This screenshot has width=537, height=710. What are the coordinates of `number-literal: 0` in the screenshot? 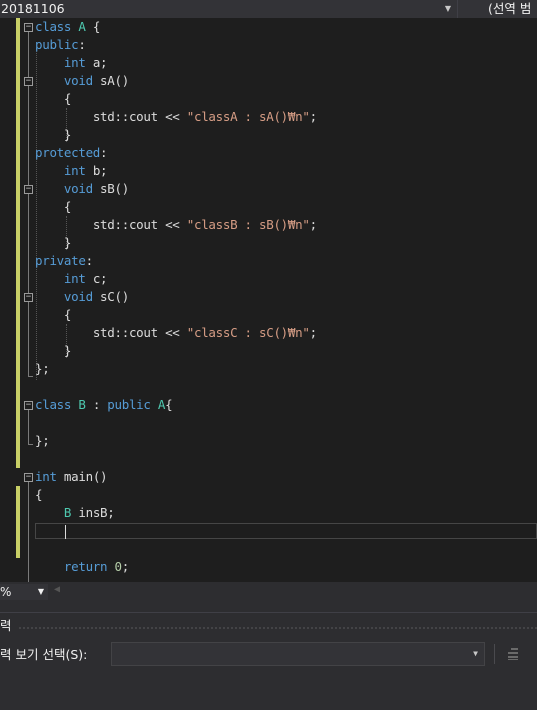 It's located at (114, 566).